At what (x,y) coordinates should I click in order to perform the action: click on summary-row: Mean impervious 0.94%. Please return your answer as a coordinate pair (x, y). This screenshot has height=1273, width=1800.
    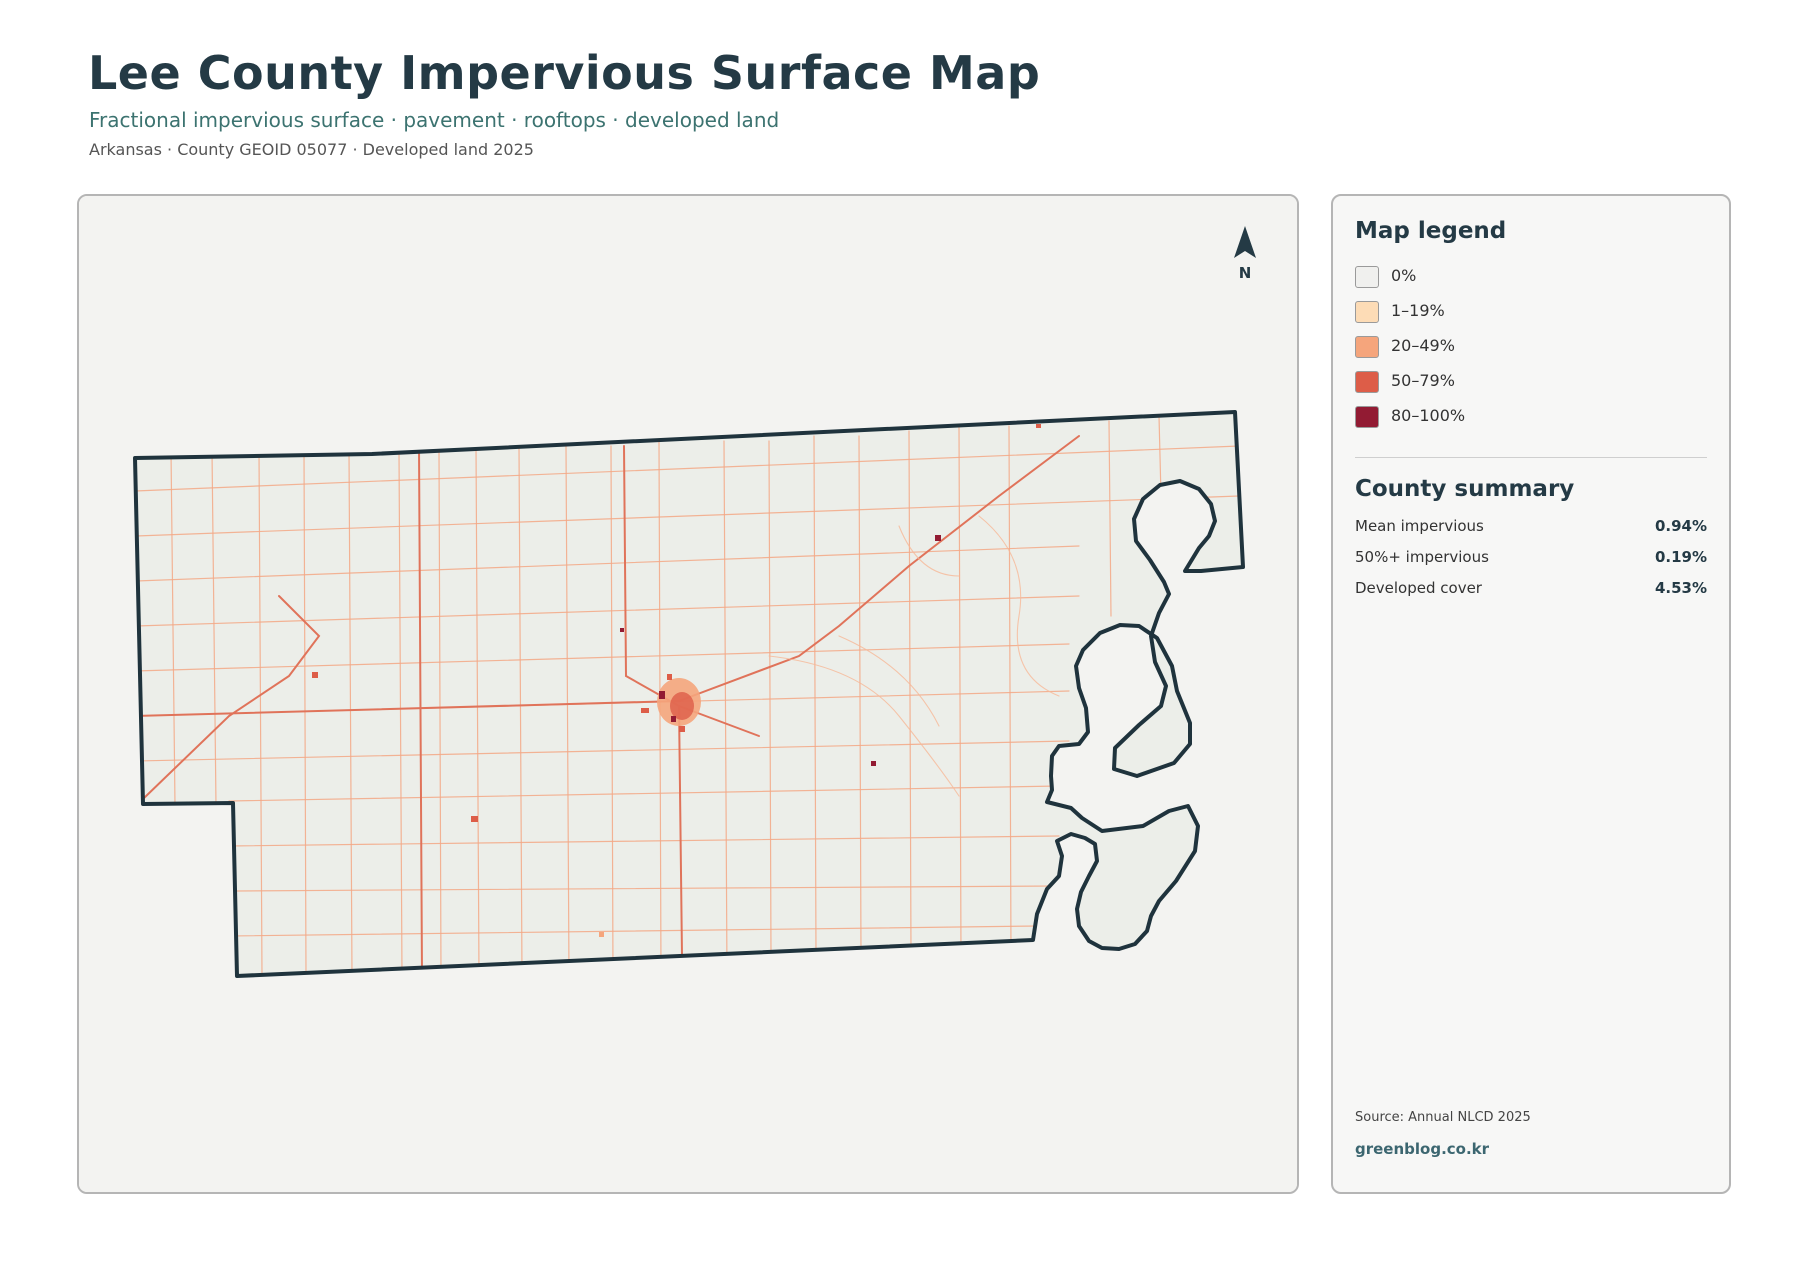
    Looking at the image, I should click on (1531, 528).